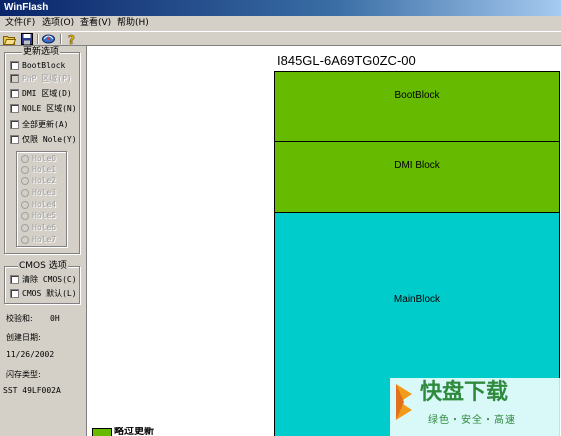 Image resolution: width=561 pixels, height=436 pixels. What do you see at coordinates (44, 227) in the screenshot?
I see `hole6-label: Hole6` at bounding box center [44, 227].